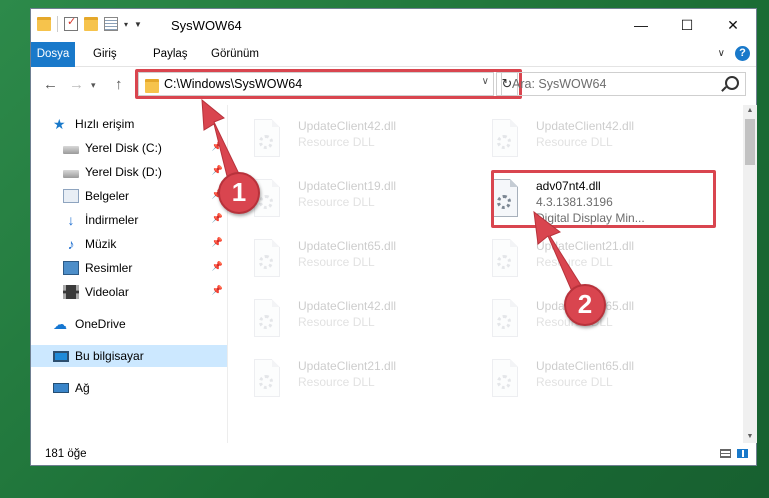 This screenshot has height=498, width=769. Describe the element at coordinates (71, 268) in the screenshot. I see `pictures-icon` at that location.